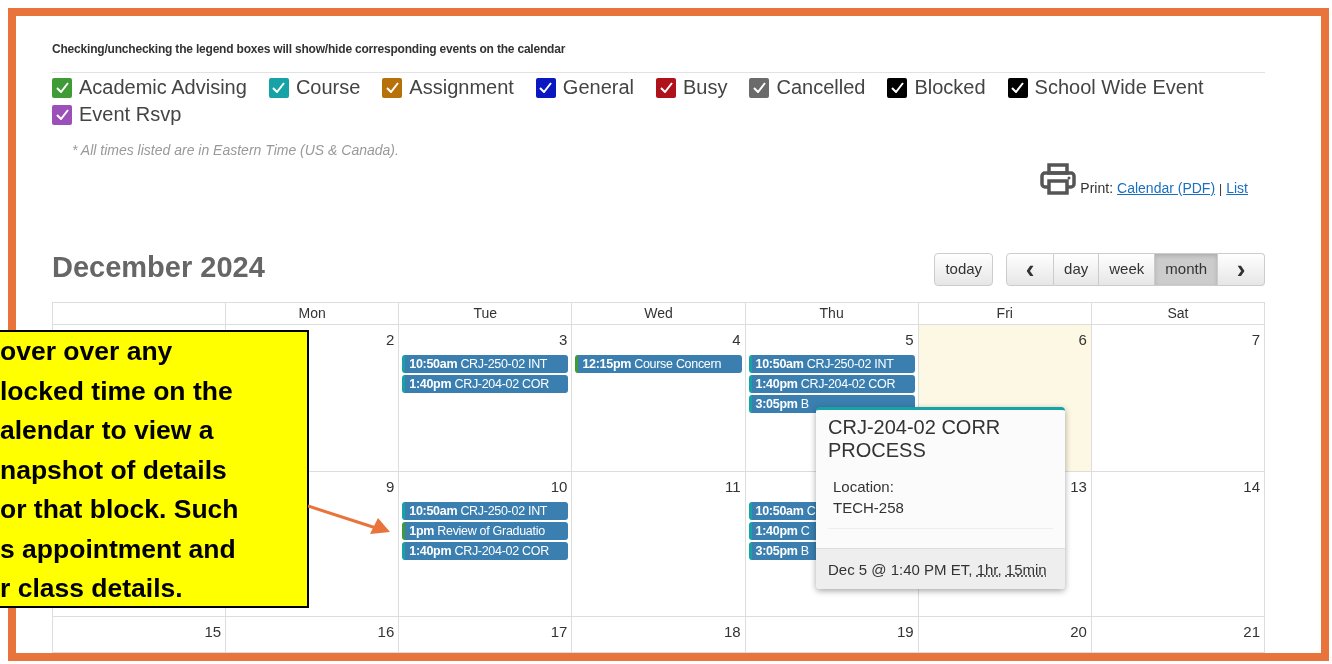 This screenshot has height=664, width=1332. I want to click on print-label: Print:, so click(1097, 188).